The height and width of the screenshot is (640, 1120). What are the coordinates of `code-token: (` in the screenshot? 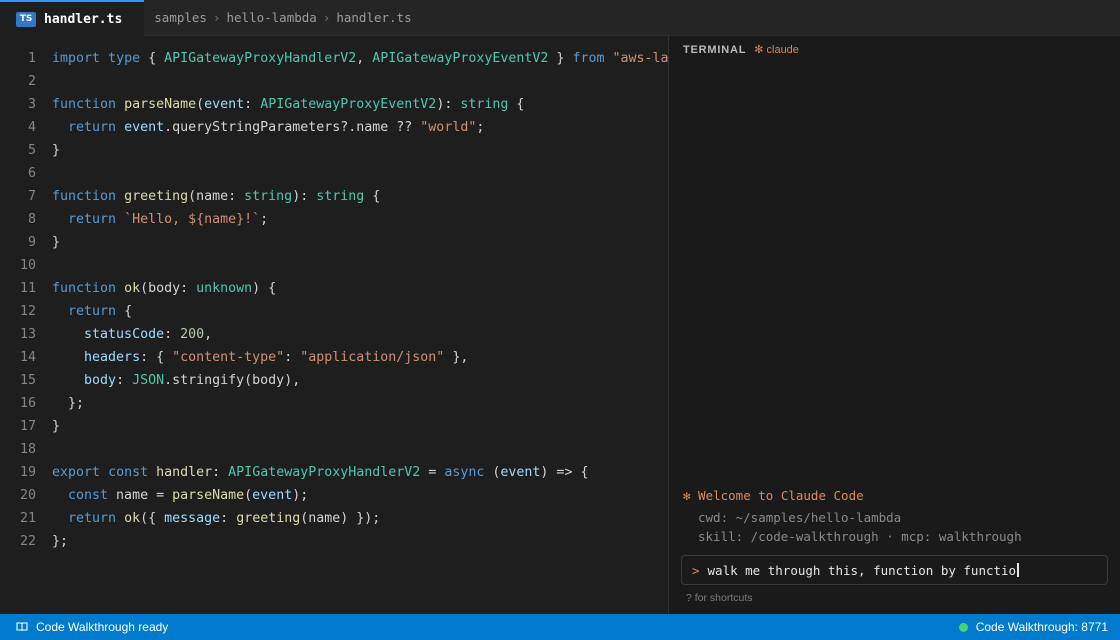 It's located at (492, 472).